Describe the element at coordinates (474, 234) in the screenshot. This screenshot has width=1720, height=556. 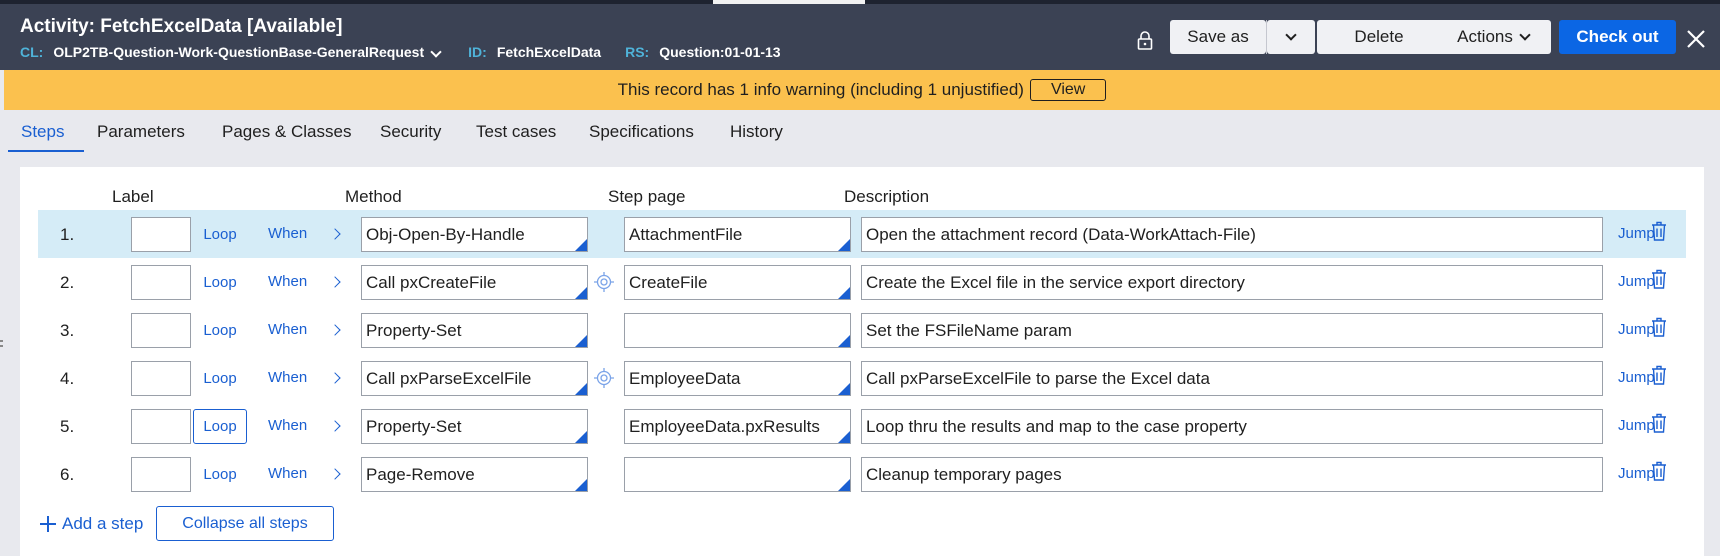
I see `method-field: Obj-Open-By-Handle` at that location.